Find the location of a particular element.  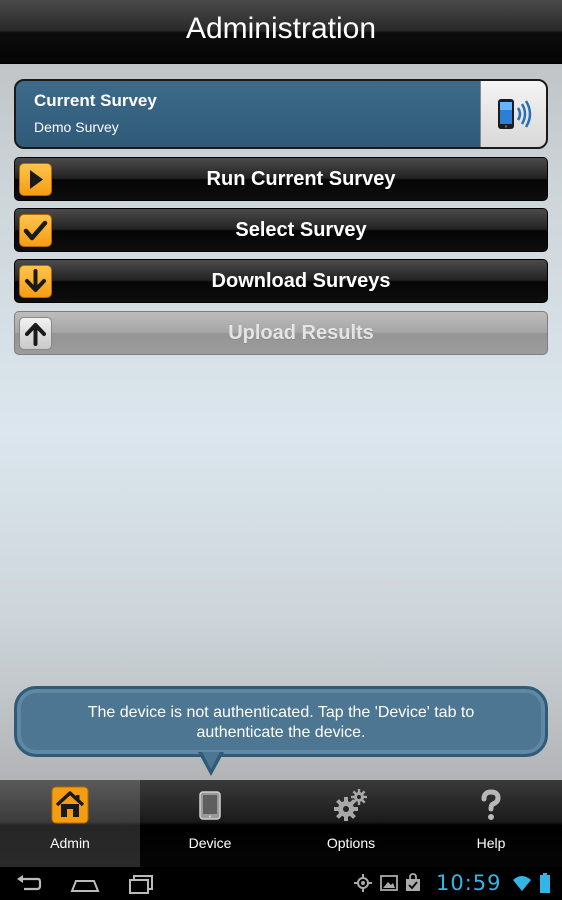

run-current-survey-button: Run Current Survey is located at coordinates (281, 179).